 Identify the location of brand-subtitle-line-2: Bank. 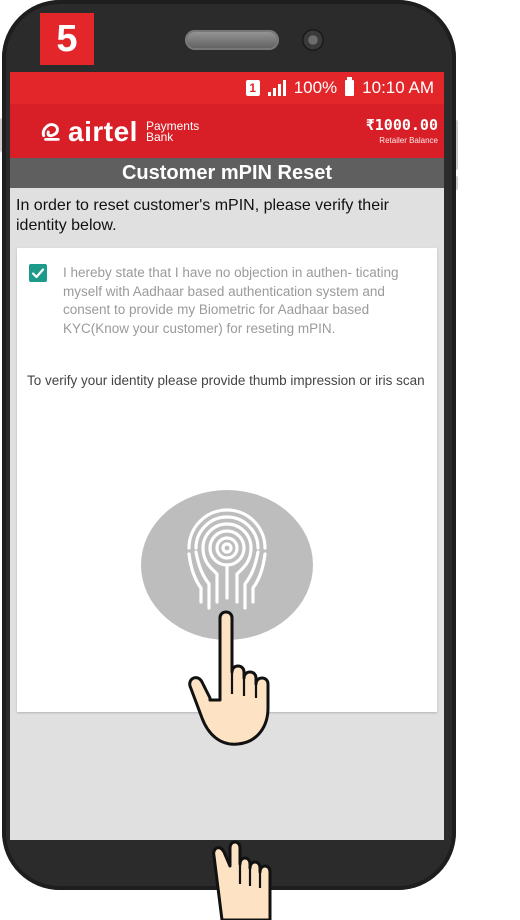
(159, 137).